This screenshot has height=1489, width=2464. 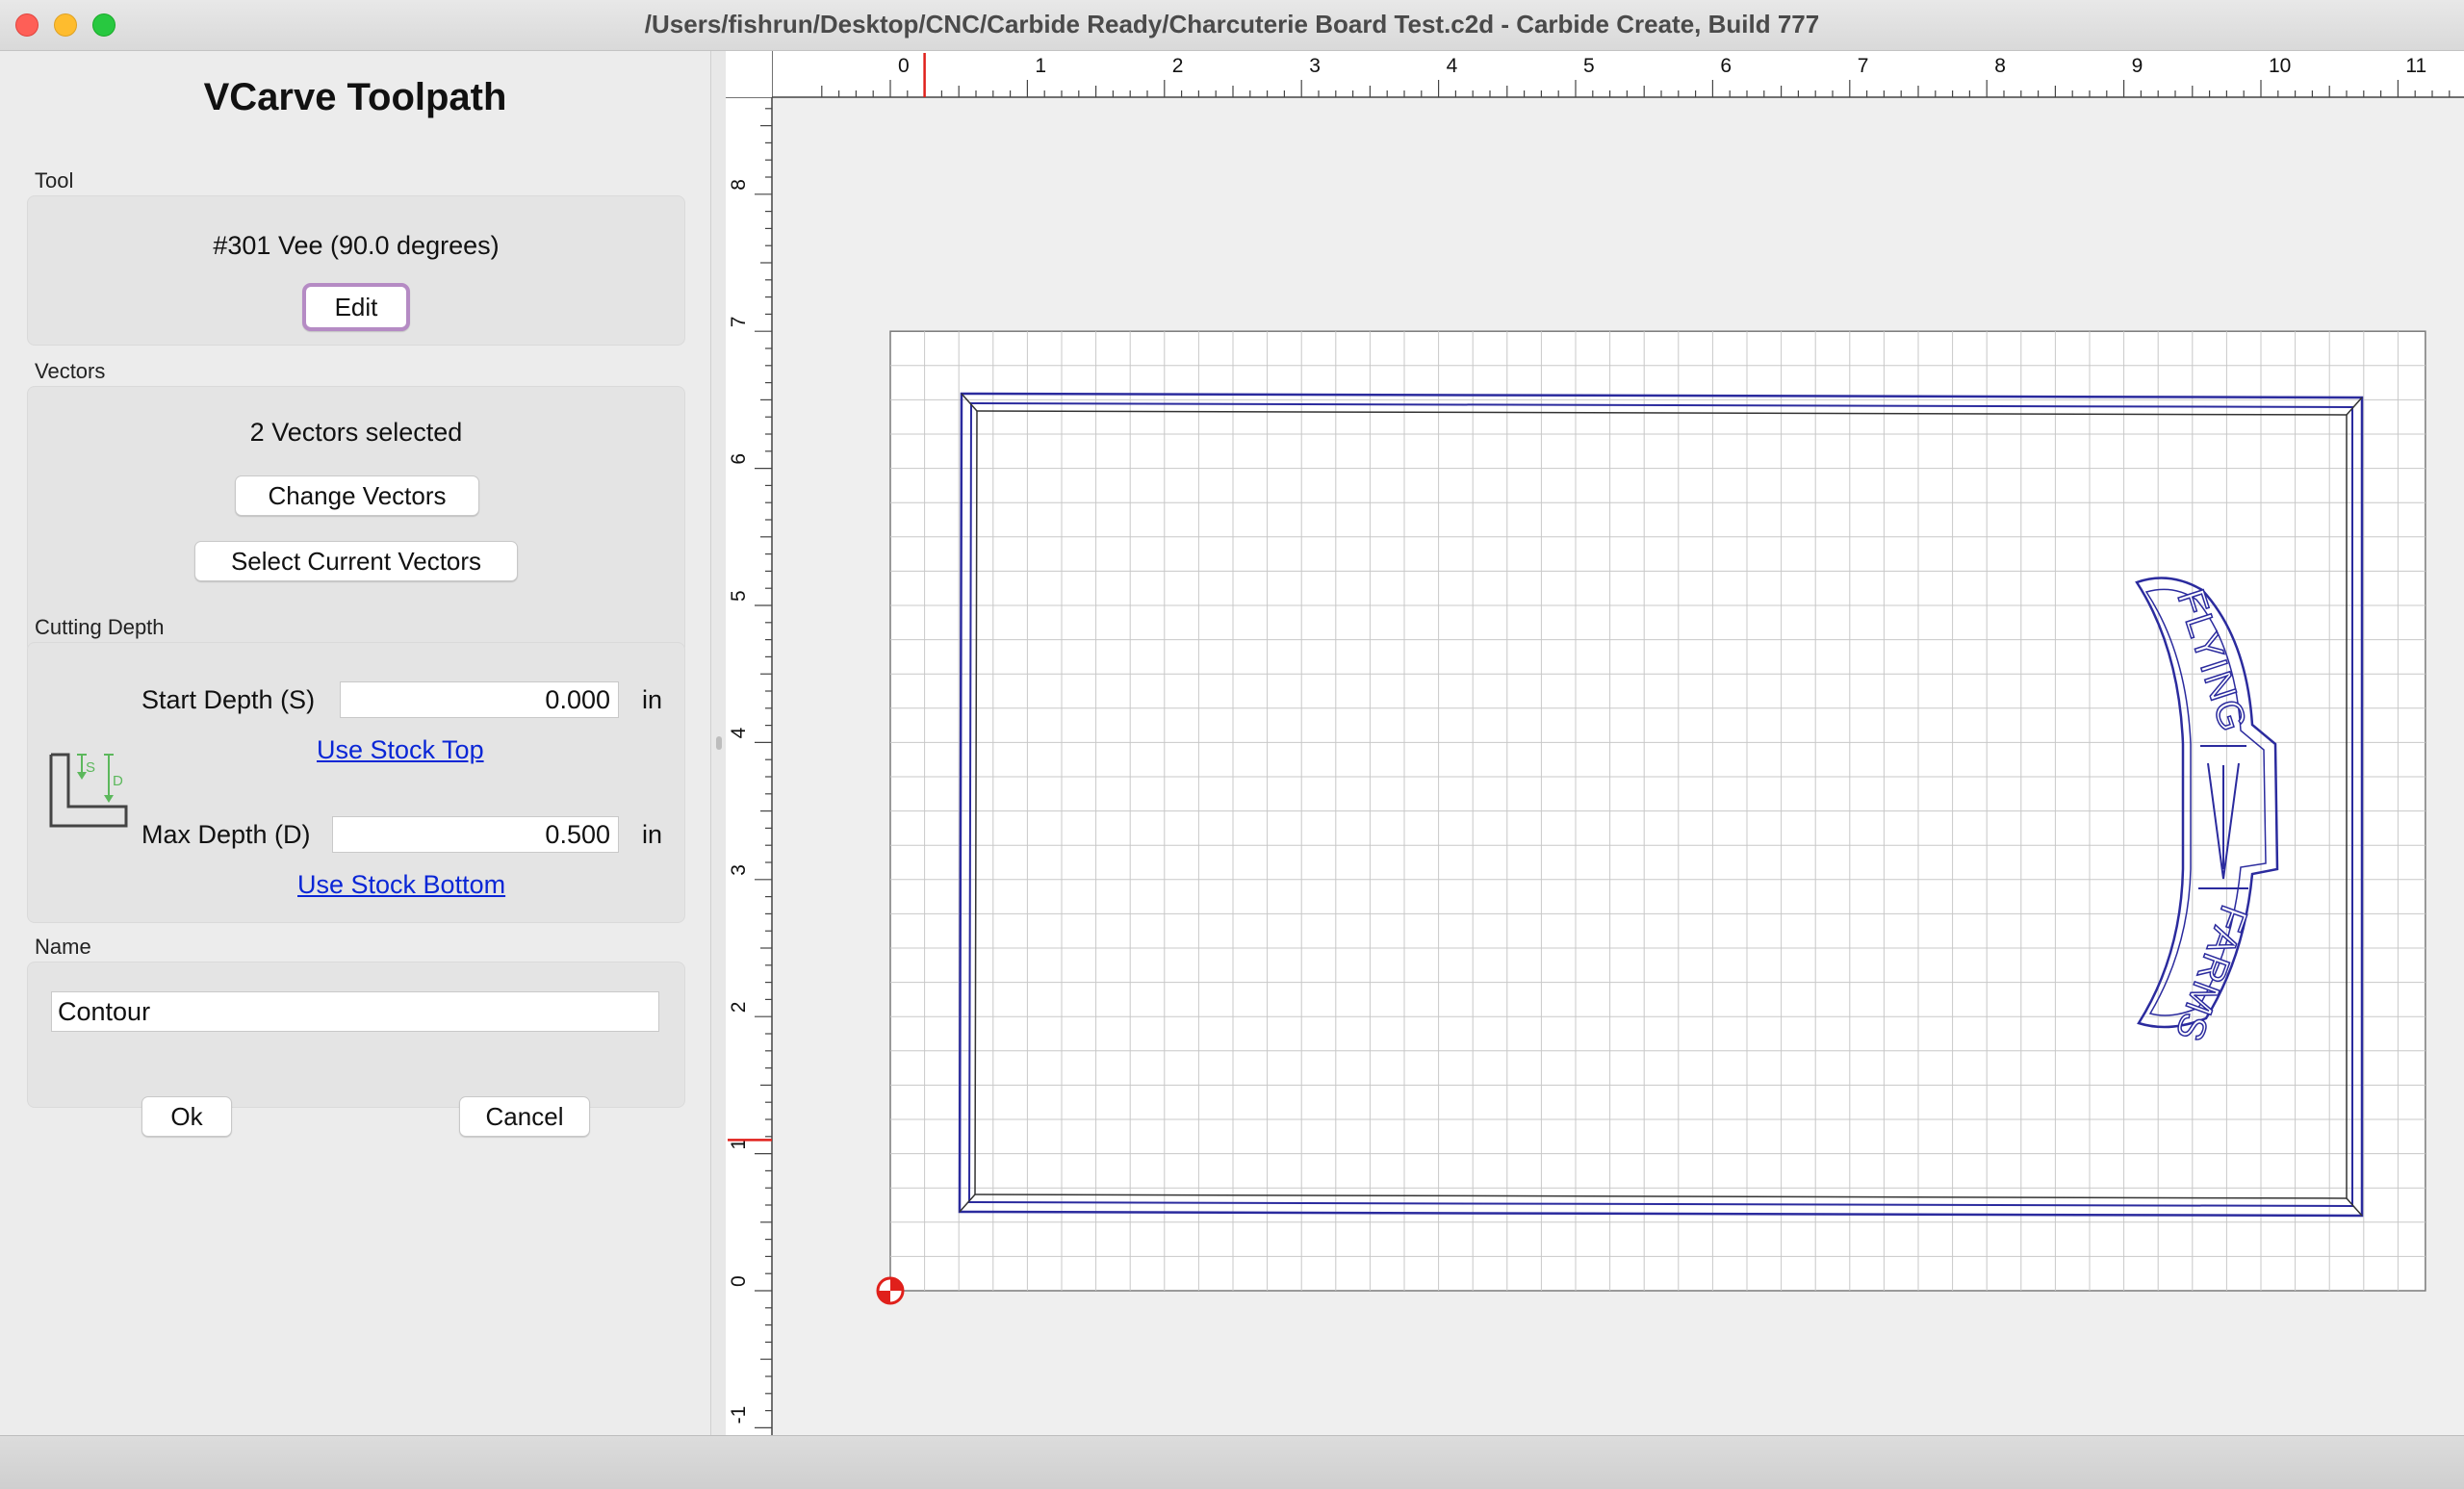 I want to click on top-ruler-label: 8, so click(x=2000, y=66).